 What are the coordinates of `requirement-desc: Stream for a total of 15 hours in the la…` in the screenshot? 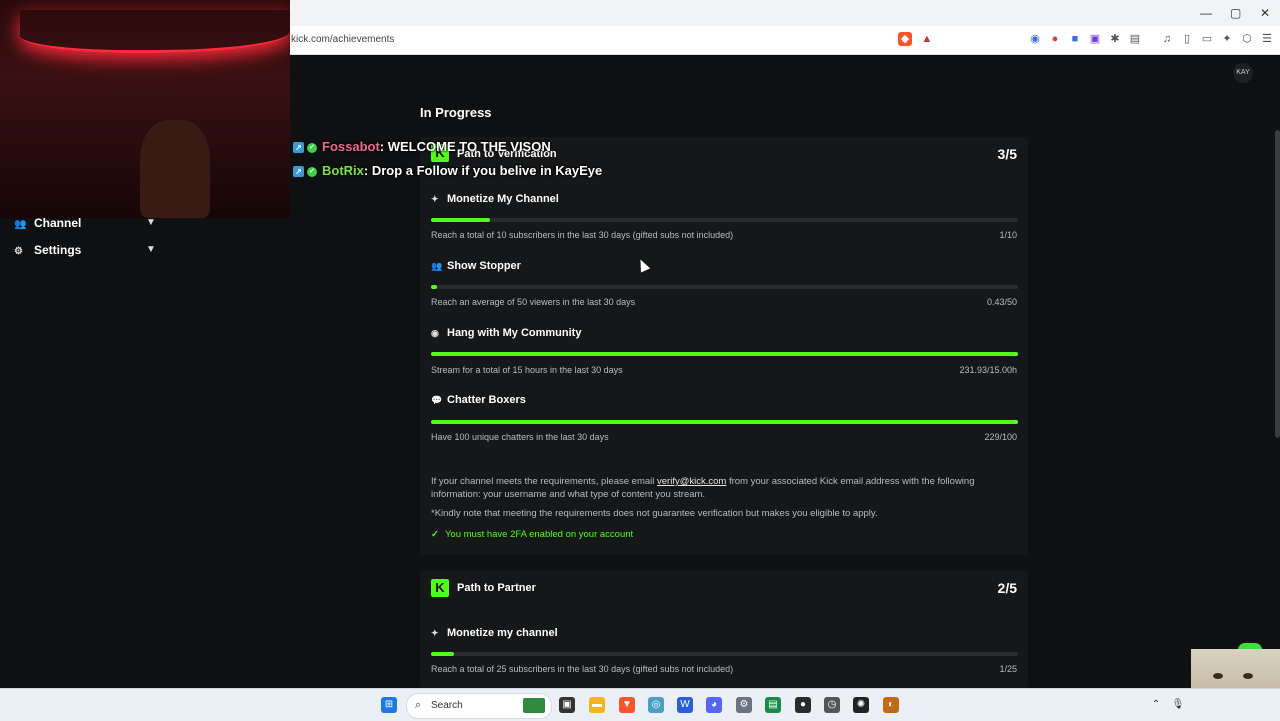 It's located at (527, 370).